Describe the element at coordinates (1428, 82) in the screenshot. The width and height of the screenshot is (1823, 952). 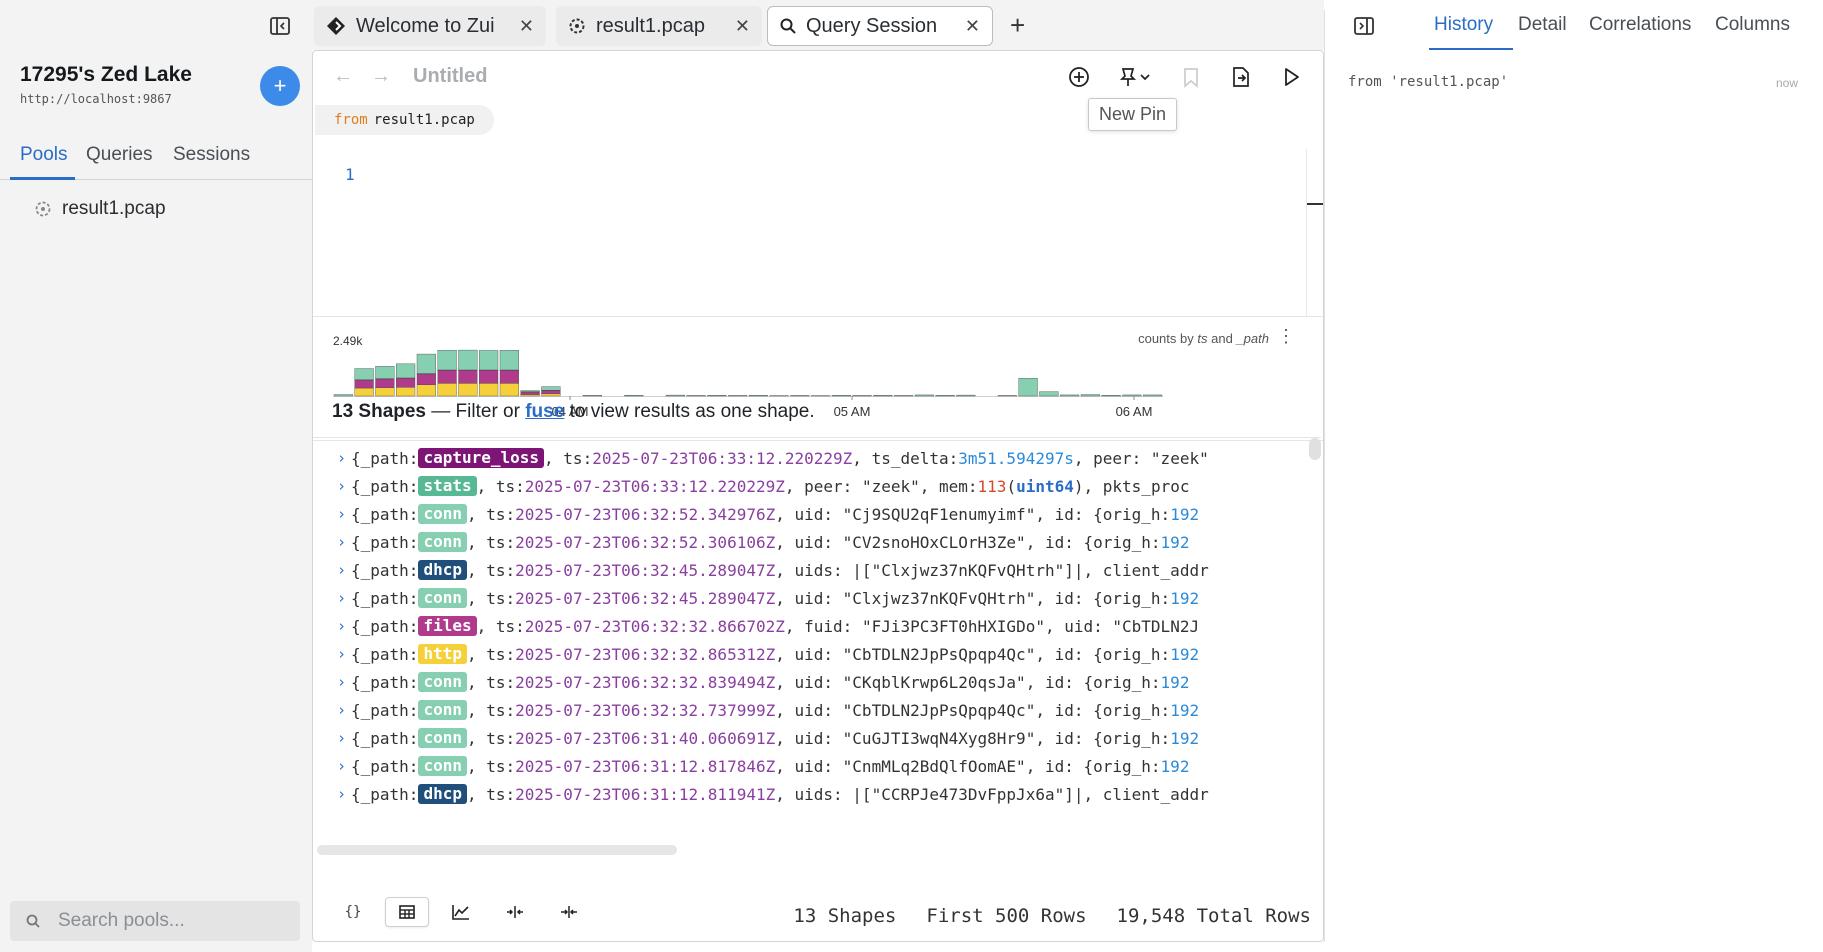
I see `history-entry: from 'result1.pcap'` at that location.